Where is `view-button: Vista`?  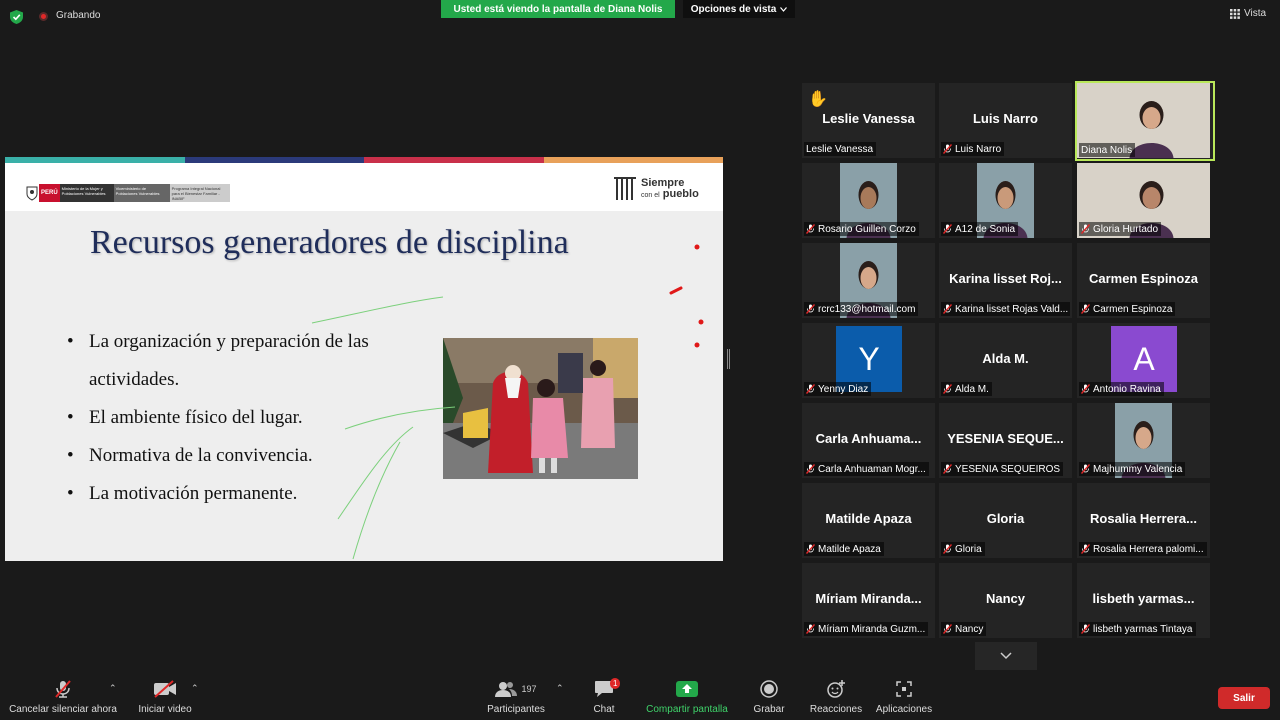 view-button: Vista is located at coordinates (1248, 13).